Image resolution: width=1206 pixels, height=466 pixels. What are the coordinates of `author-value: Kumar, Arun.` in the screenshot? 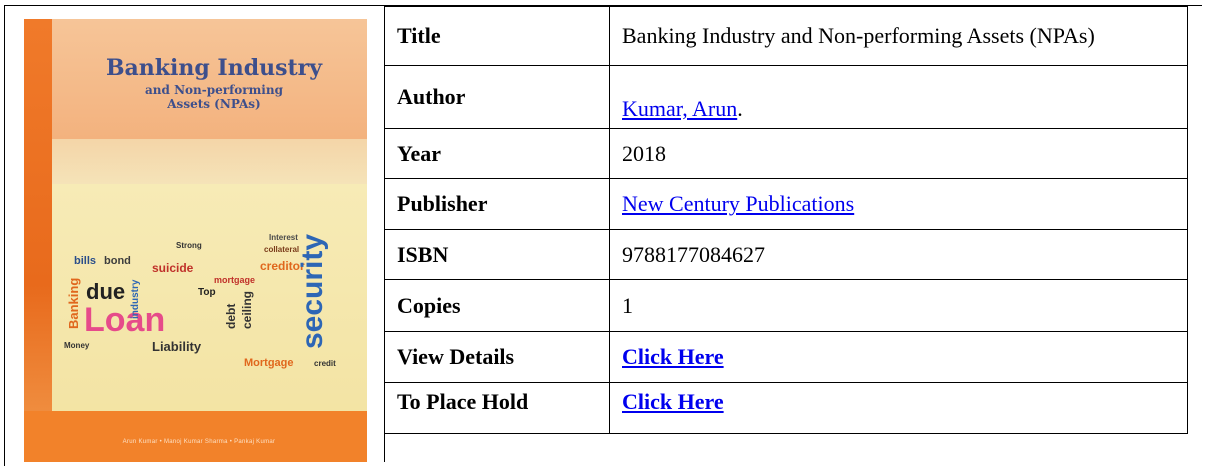 It's located at (898, 97).